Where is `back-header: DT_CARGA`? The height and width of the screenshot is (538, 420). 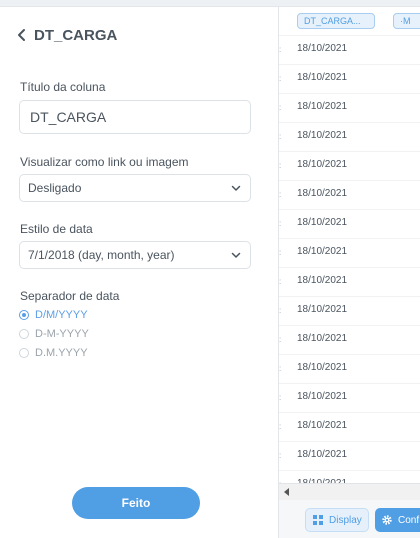 back-header: DT_CARGA is located at coordinates (65, 35).